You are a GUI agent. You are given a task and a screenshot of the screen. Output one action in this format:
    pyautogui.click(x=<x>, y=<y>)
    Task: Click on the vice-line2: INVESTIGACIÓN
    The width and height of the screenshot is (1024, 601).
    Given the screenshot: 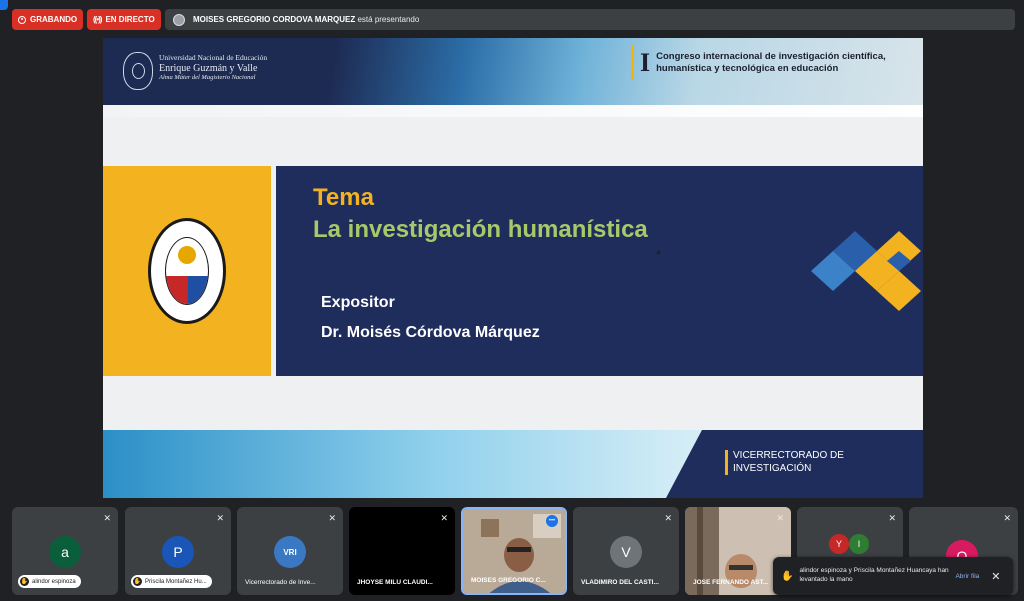 What is the action you would take?
    pyautogui.click(x=772, y=468)
    